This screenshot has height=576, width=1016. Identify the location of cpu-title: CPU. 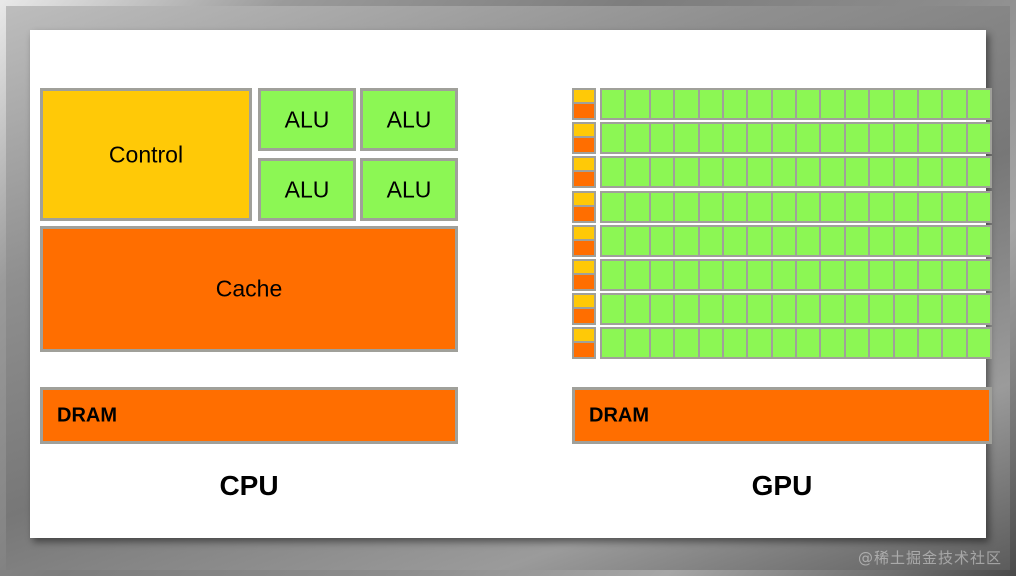
(249, 485).